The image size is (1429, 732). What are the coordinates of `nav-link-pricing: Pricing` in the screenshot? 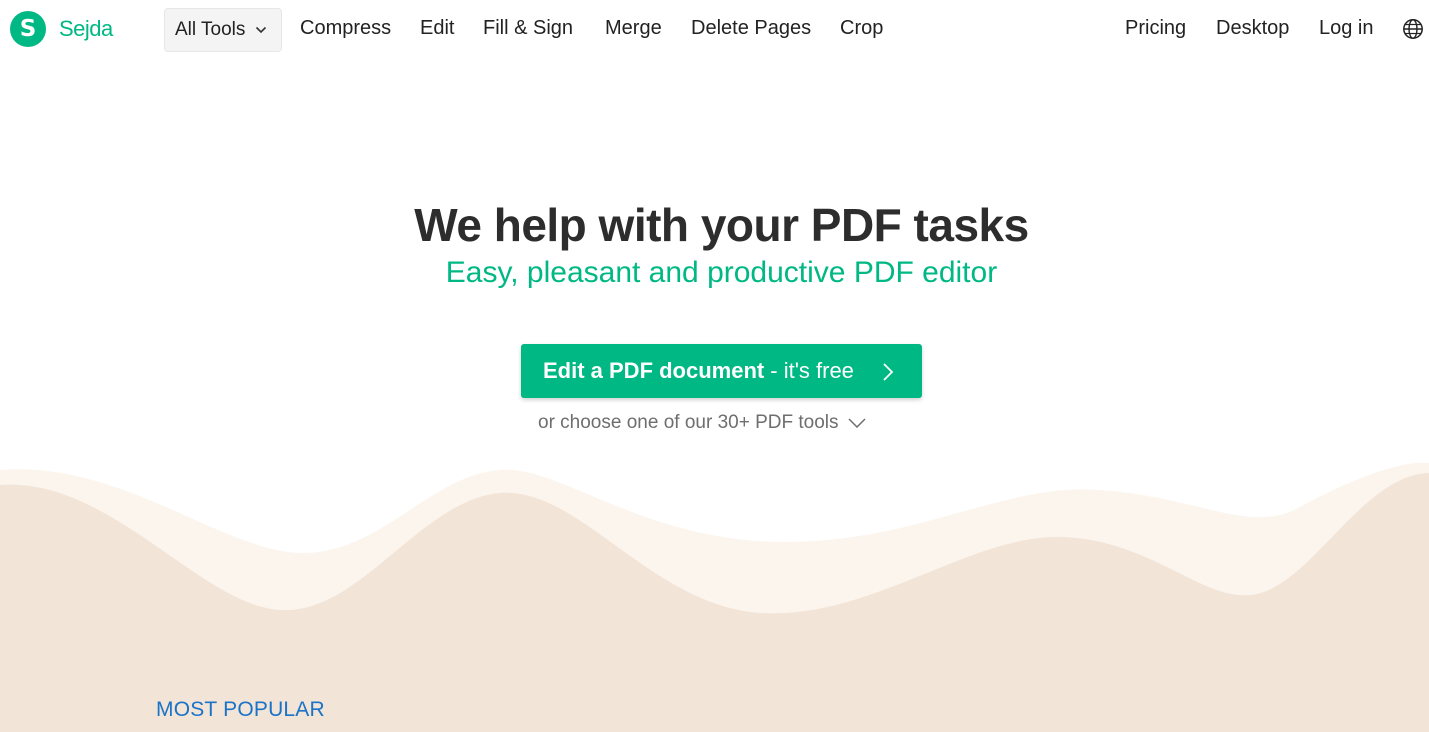 It's located at (1155, 30).